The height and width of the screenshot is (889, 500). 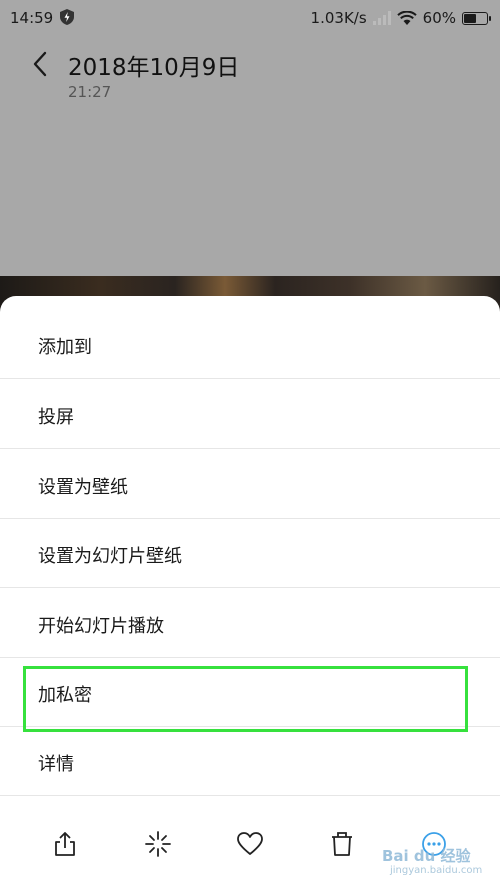 What do you see at coordinates (250, 553) in the screenshot?
I see `menu-item-set-slideshow-wallpaper: 设置为幻灯片壁纸` at bounding box center [250, 553].